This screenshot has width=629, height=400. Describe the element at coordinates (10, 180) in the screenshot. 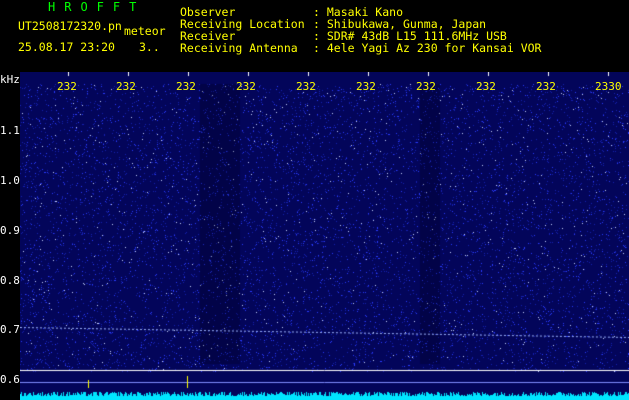

I see `freq-label-1-0: 1.0` at that location.